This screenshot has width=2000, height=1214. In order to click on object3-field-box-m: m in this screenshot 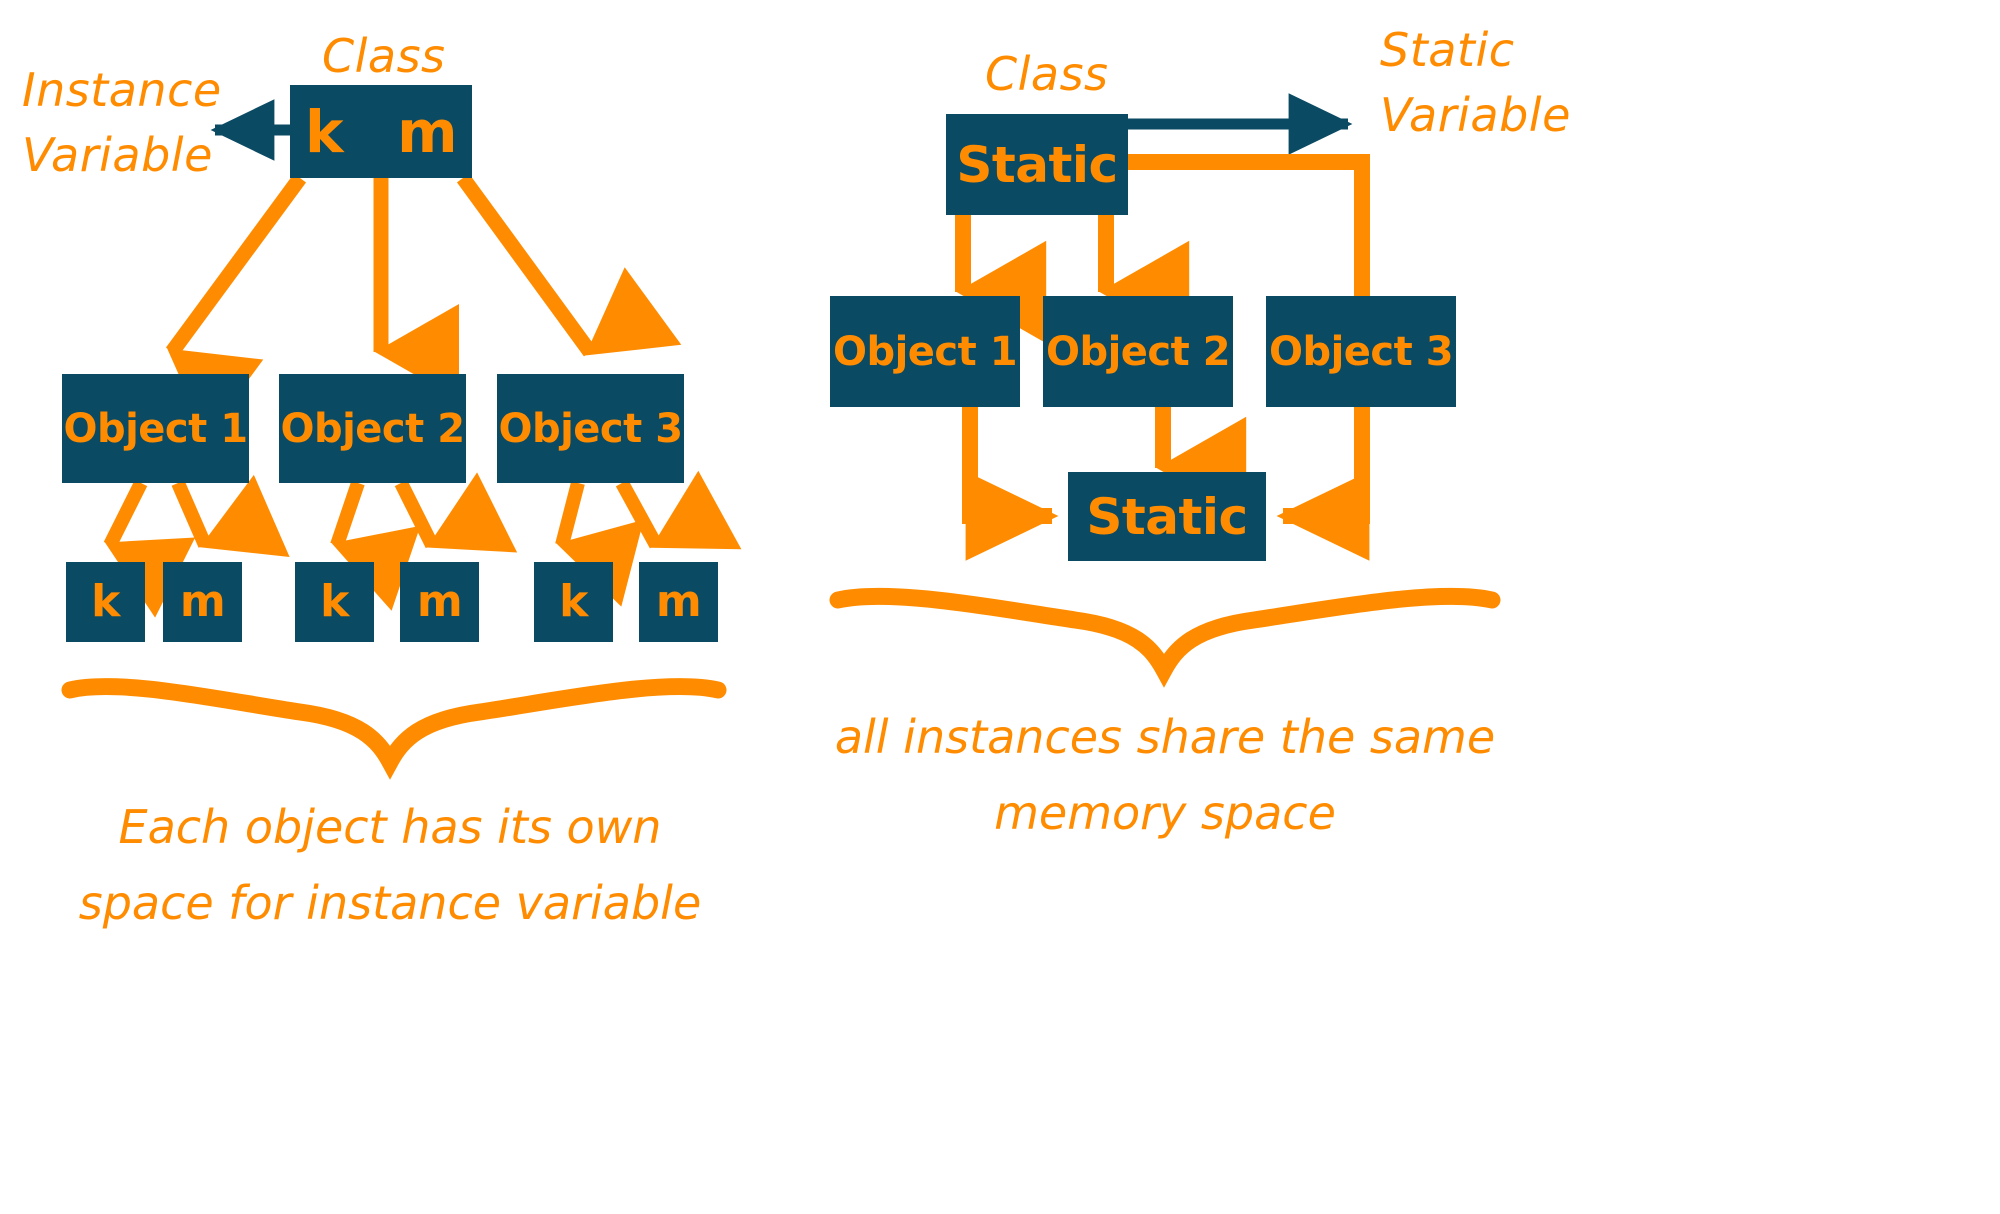, I will do `click(678, 602)`.